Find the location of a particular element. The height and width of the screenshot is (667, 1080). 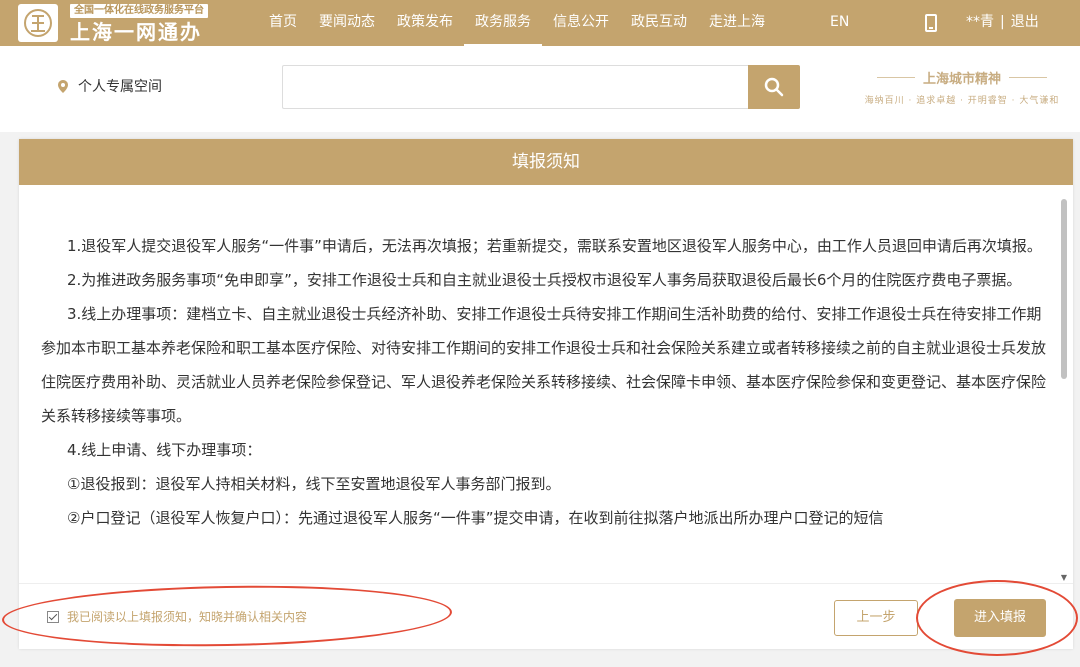

enter-form-button: 进入填报 is located at coordinates (1000, 618).